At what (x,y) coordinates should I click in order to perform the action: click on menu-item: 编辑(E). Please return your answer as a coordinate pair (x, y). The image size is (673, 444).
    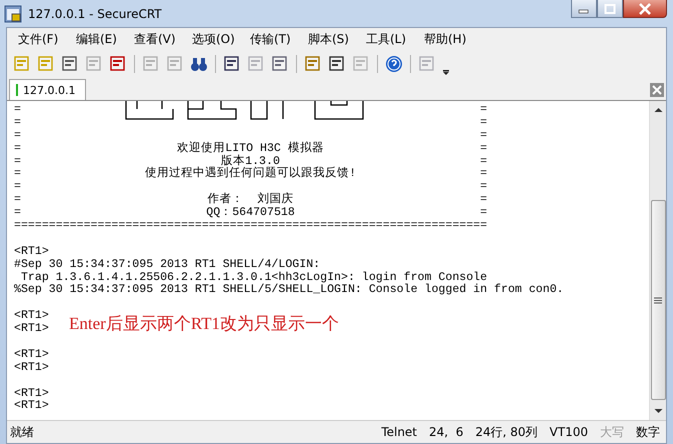
    Looking at the image, I should click on (98, 39).